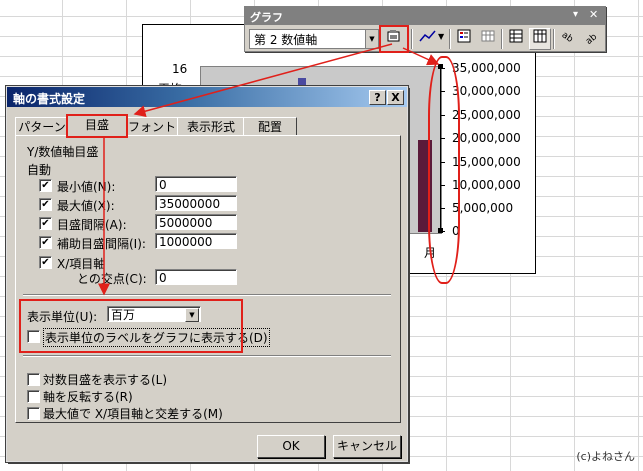  I want to click on credit-text: (c)よねさん, so click(605, 456).